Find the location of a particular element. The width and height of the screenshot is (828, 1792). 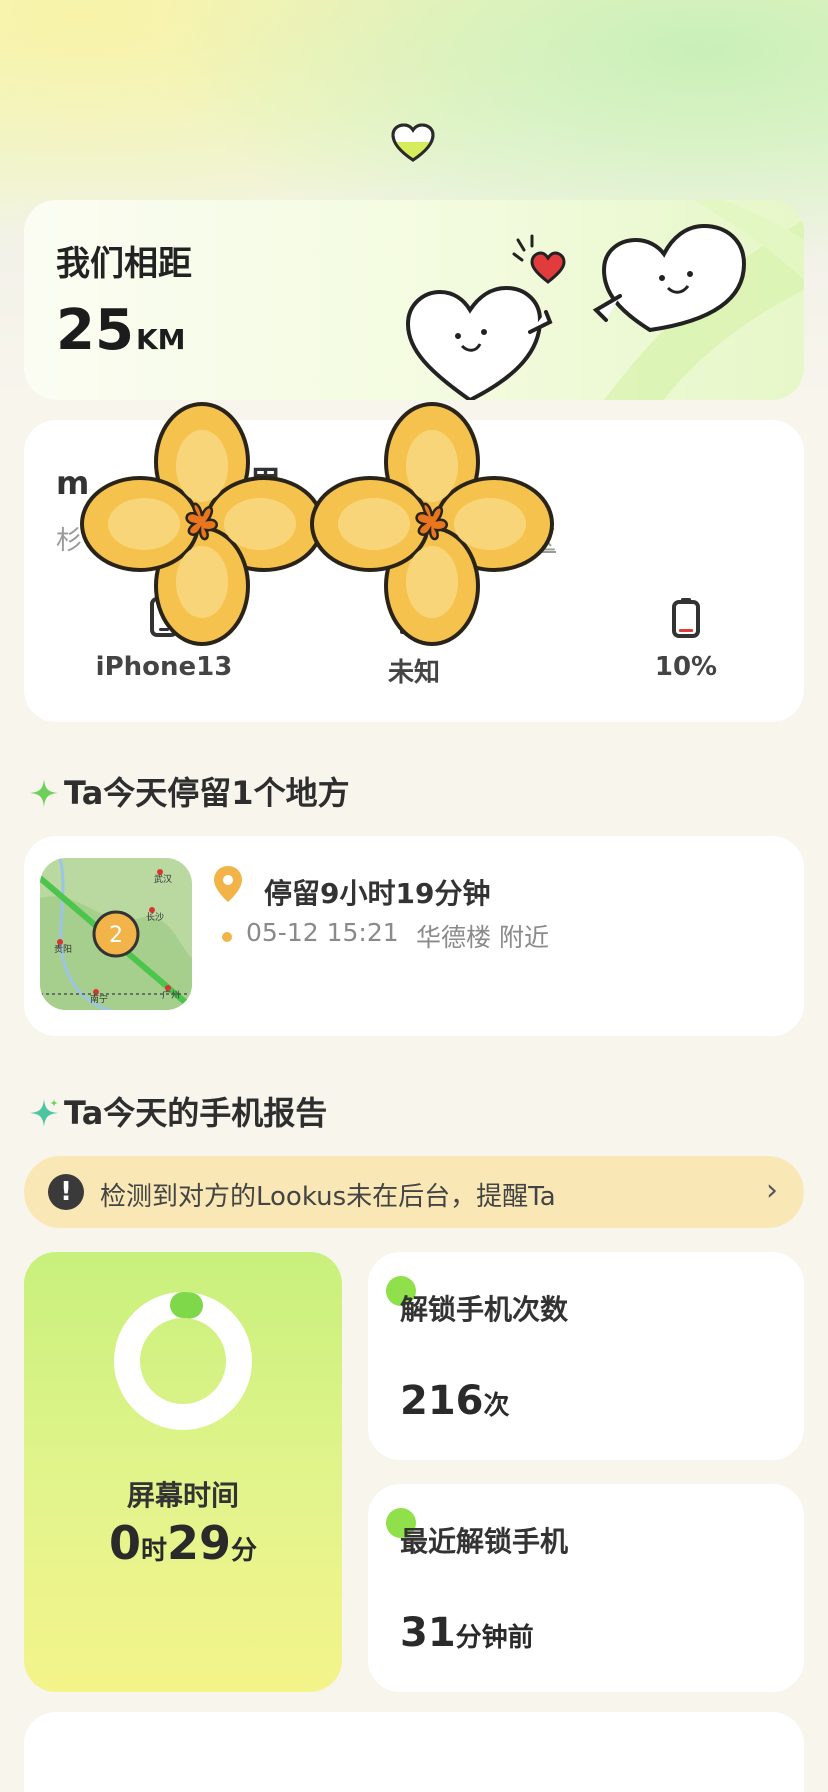

battery-stat: 10% is located at coordinates (686, 639).